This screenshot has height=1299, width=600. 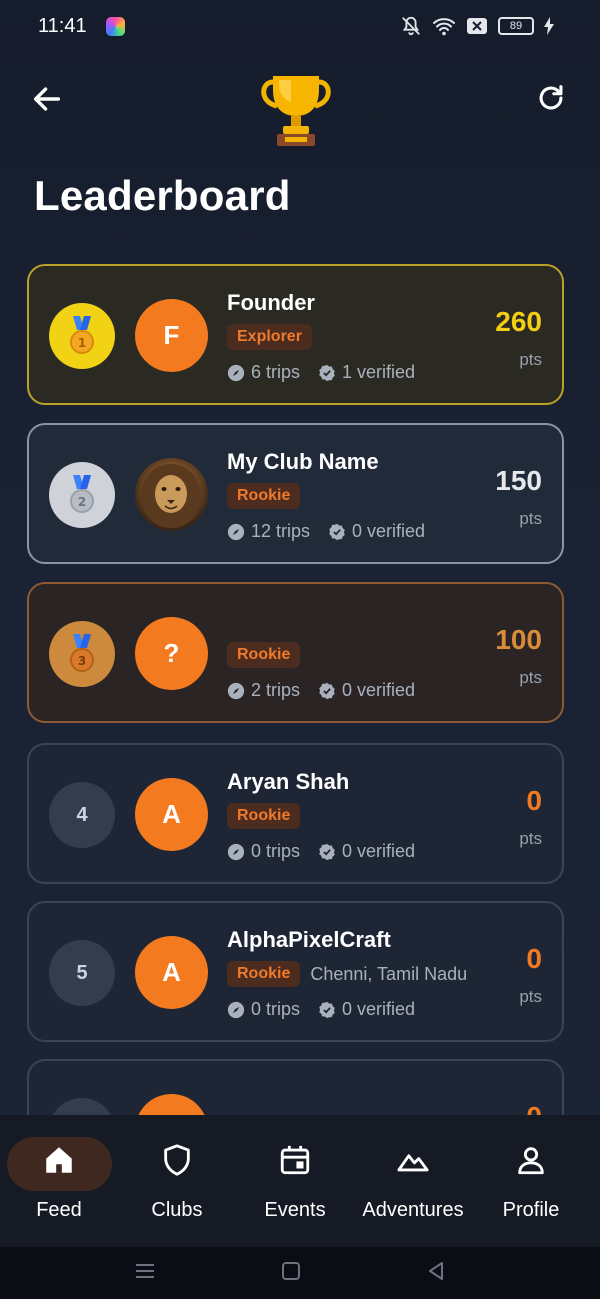 What do you see at coordinates (177, 1210) in the screenshot?
I see `nav-label: Clubs` at bounding box center [177, 1210].